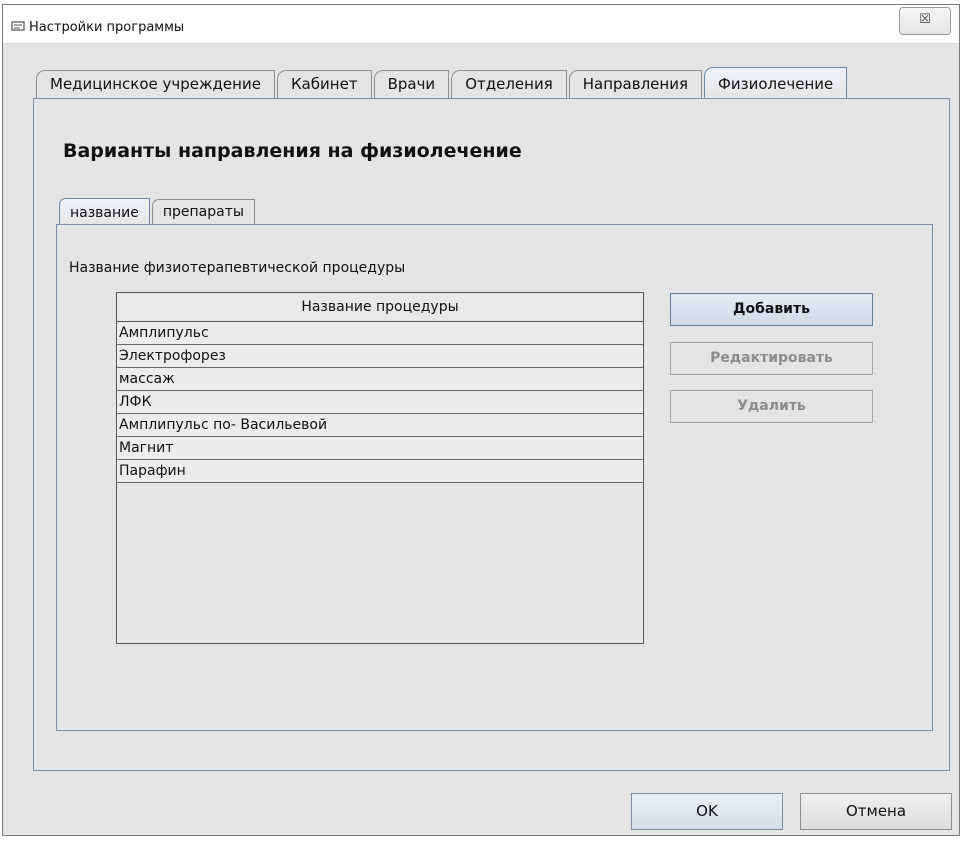 Image resolution: width=964 pixels, height=841 pixels. What do you see at coordinates (380, 425) in the screenshot?
I see `table-row: Амплипульс по- Васильевой` at bounding box center [380, 425].